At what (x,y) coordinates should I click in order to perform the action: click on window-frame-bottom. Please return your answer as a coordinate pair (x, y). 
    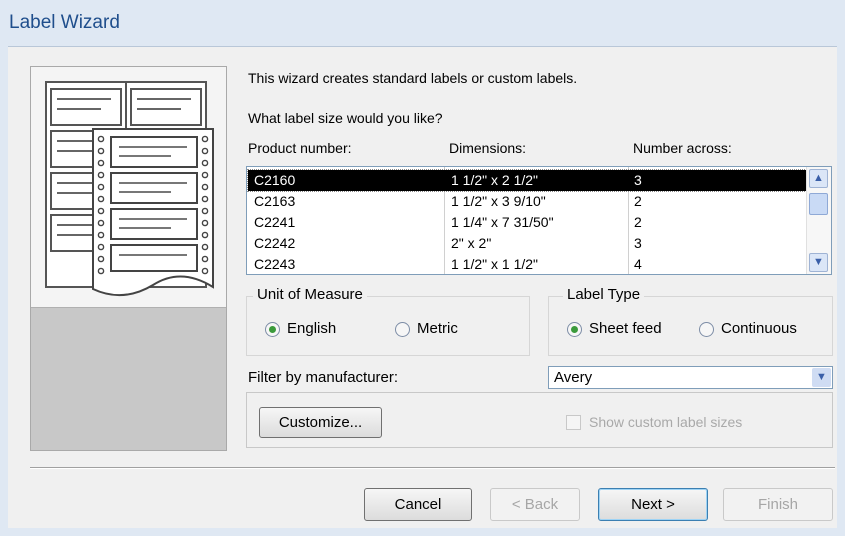
    Looking at the image, I should click on (422, 532).